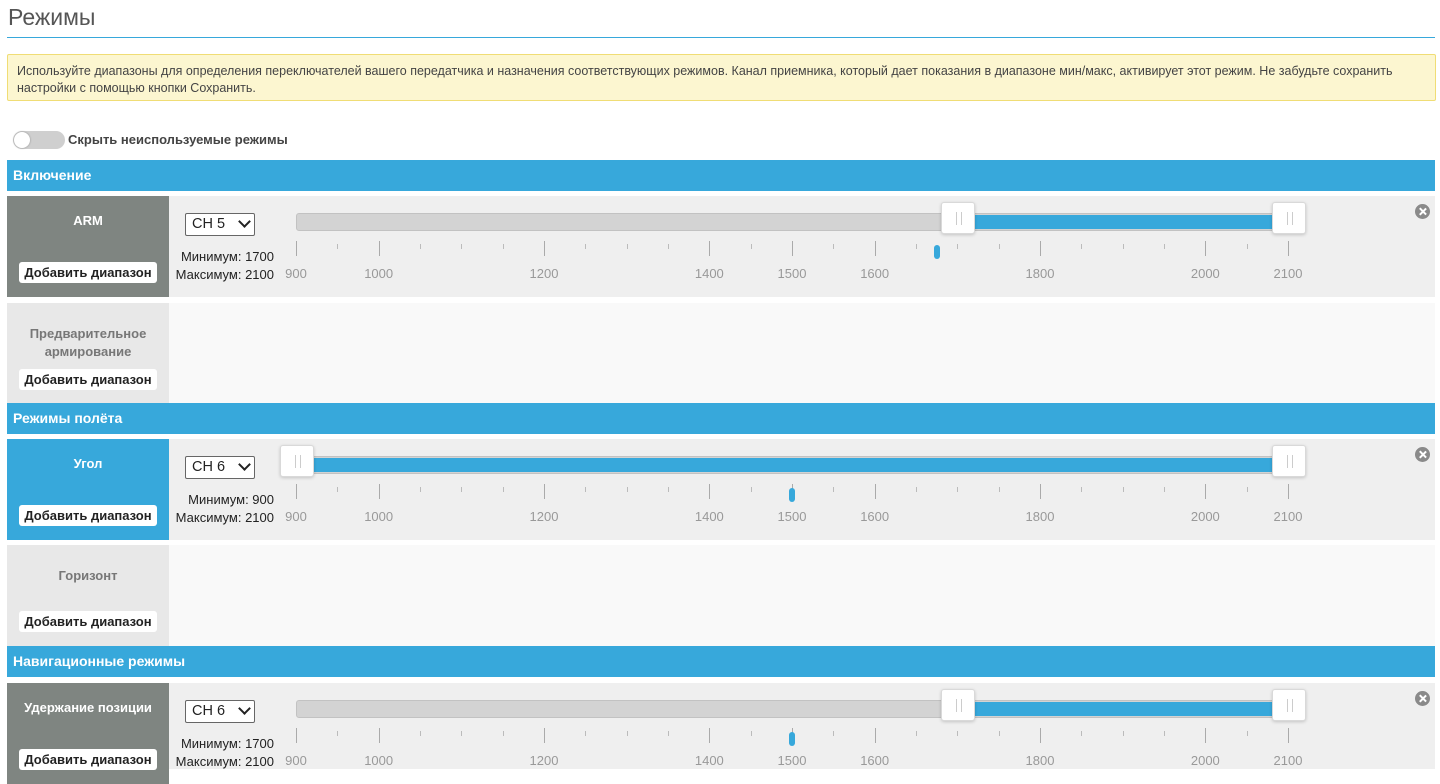  Describe the element at coordinates (39, 140) in the screenshot. I see `hide-unused-toggle` at that location.